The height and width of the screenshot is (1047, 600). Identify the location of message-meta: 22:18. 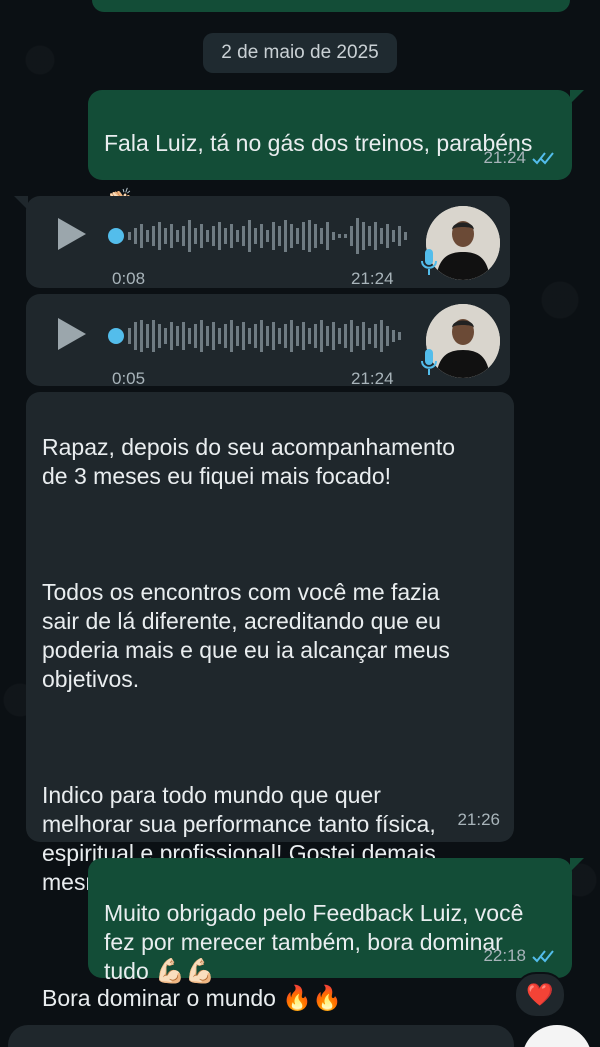
(520, 955).